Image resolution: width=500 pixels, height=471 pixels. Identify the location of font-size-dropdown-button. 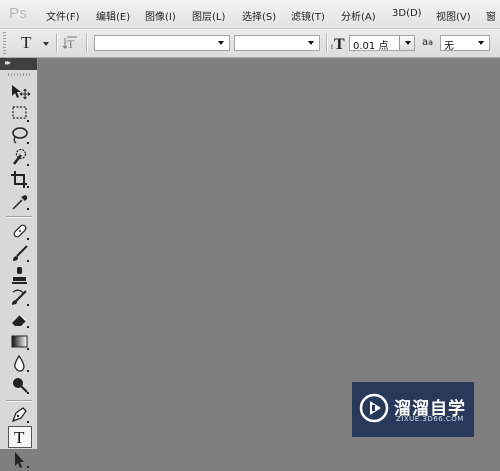
(406, 43).